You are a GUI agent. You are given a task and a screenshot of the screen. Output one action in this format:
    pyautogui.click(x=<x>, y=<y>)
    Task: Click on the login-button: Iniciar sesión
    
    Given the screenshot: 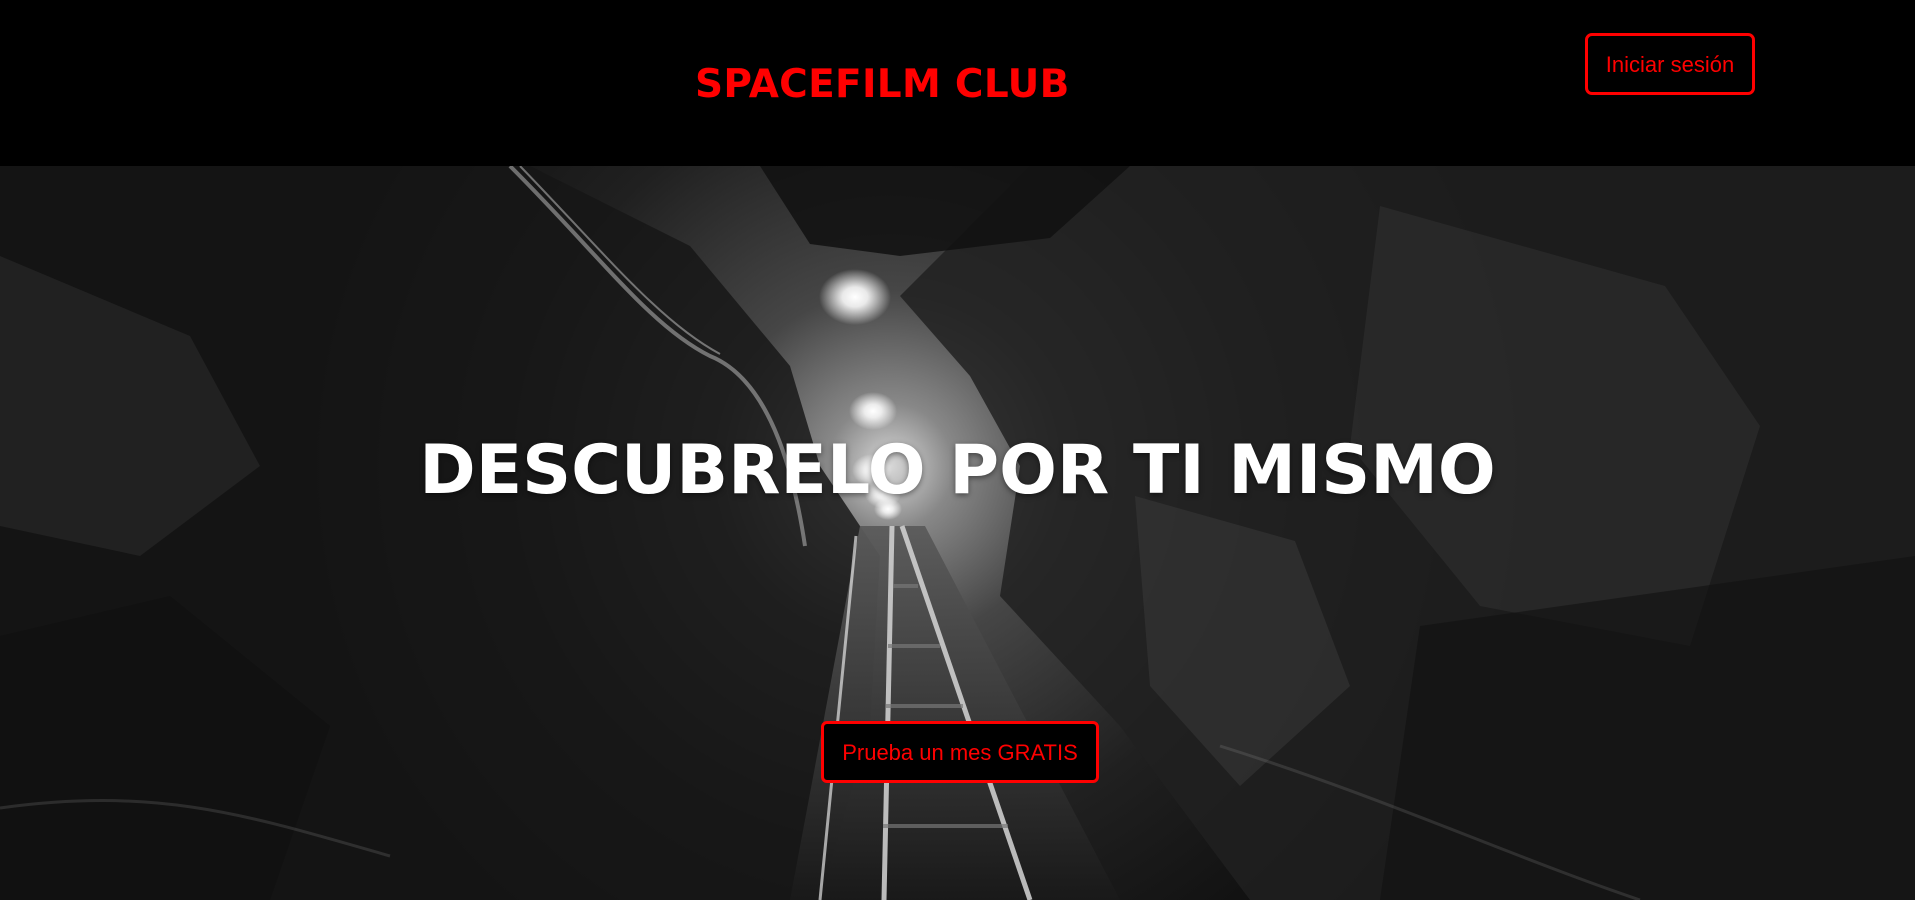 What is the action you would take?
    pyautogui.click(x=1670, y=64)
    